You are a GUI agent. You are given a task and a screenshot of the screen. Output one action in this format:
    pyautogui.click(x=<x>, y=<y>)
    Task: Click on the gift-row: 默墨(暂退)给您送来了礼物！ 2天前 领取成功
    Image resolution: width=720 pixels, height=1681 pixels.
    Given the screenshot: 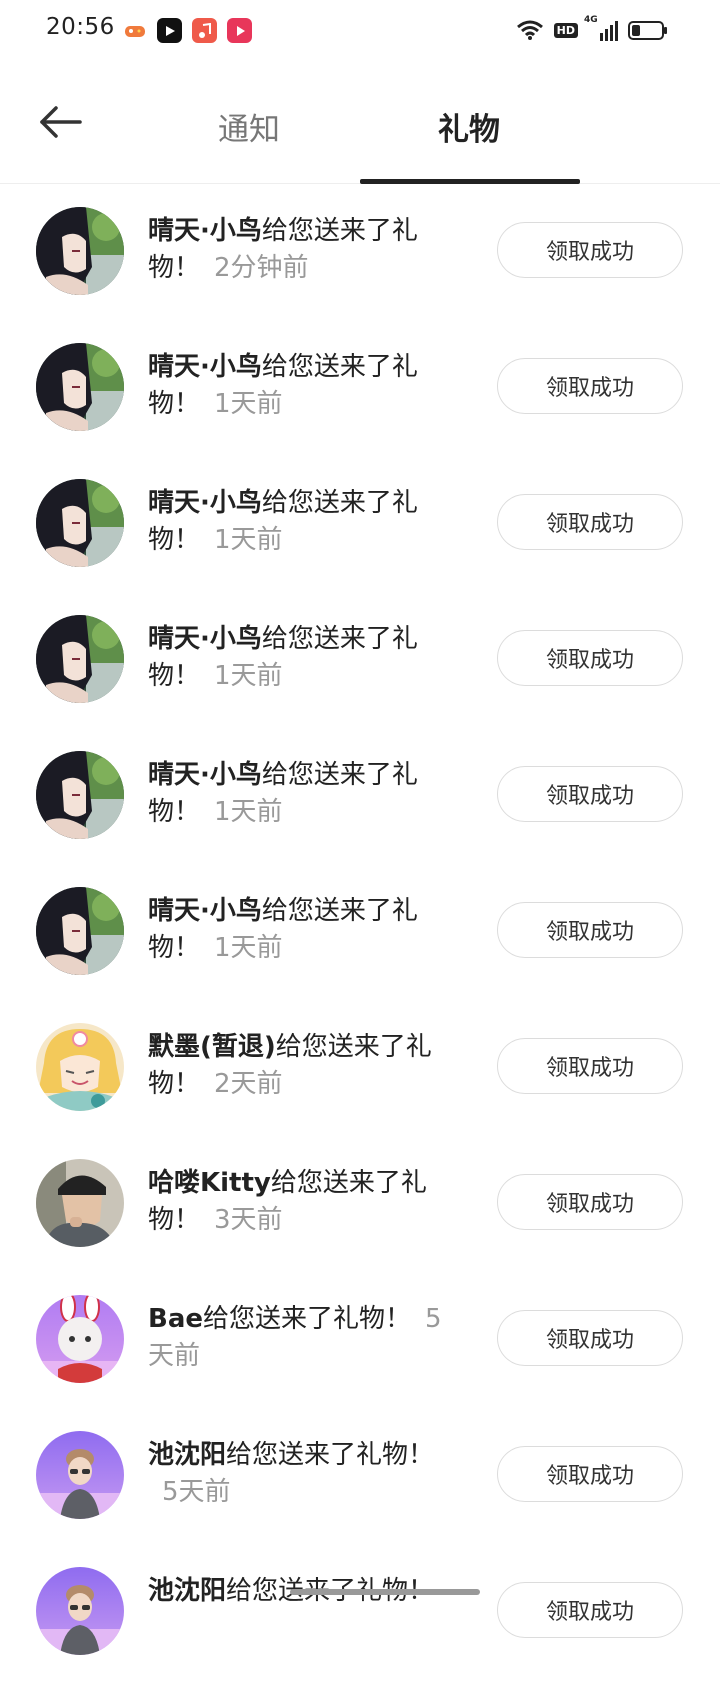 What is the action you would take?
    pyautogui.click(x=360, y=1069)
    